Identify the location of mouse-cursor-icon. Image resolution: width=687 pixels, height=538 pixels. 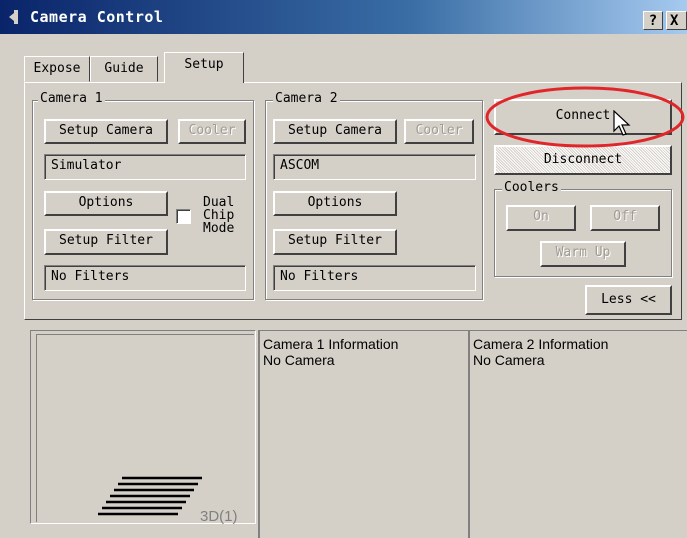
(622, 123).